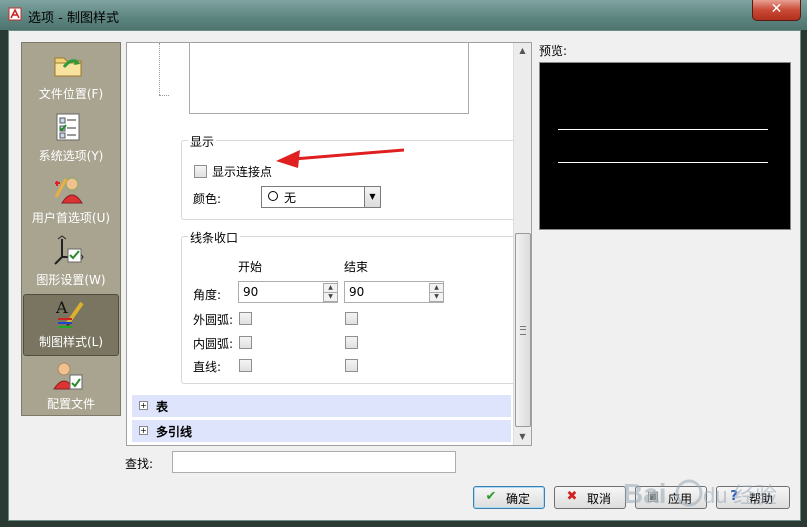 The width and height of the screenshot is (807, 527). I want to click on svg-text: du, so click(715, 495).